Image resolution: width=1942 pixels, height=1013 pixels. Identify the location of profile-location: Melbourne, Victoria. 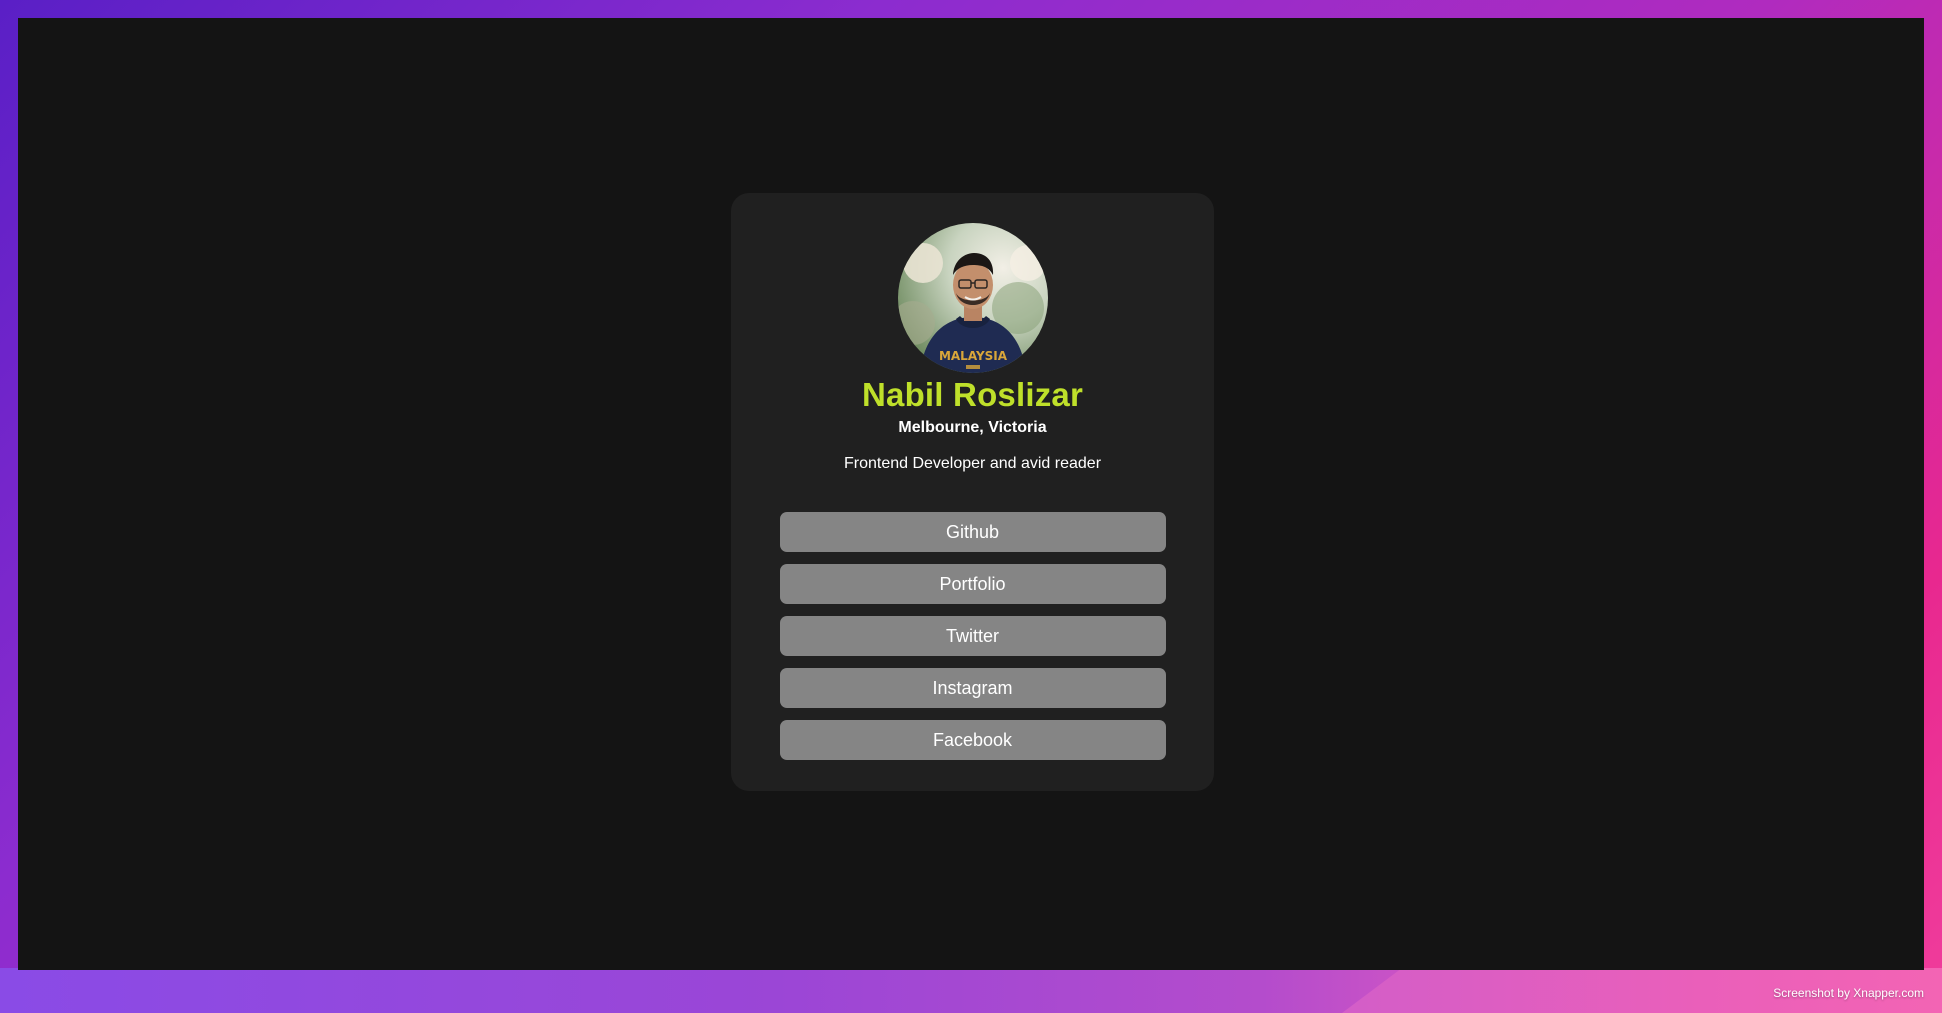
(972, 427).